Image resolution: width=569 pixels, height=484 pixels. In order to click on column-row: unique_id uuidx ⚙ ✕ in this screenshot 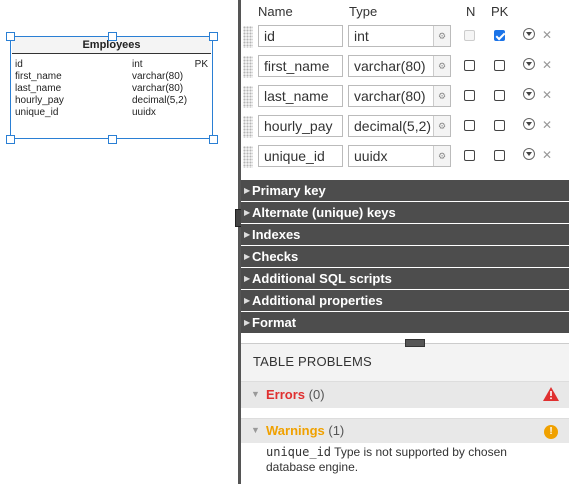, I will do `click(405, 157)`.